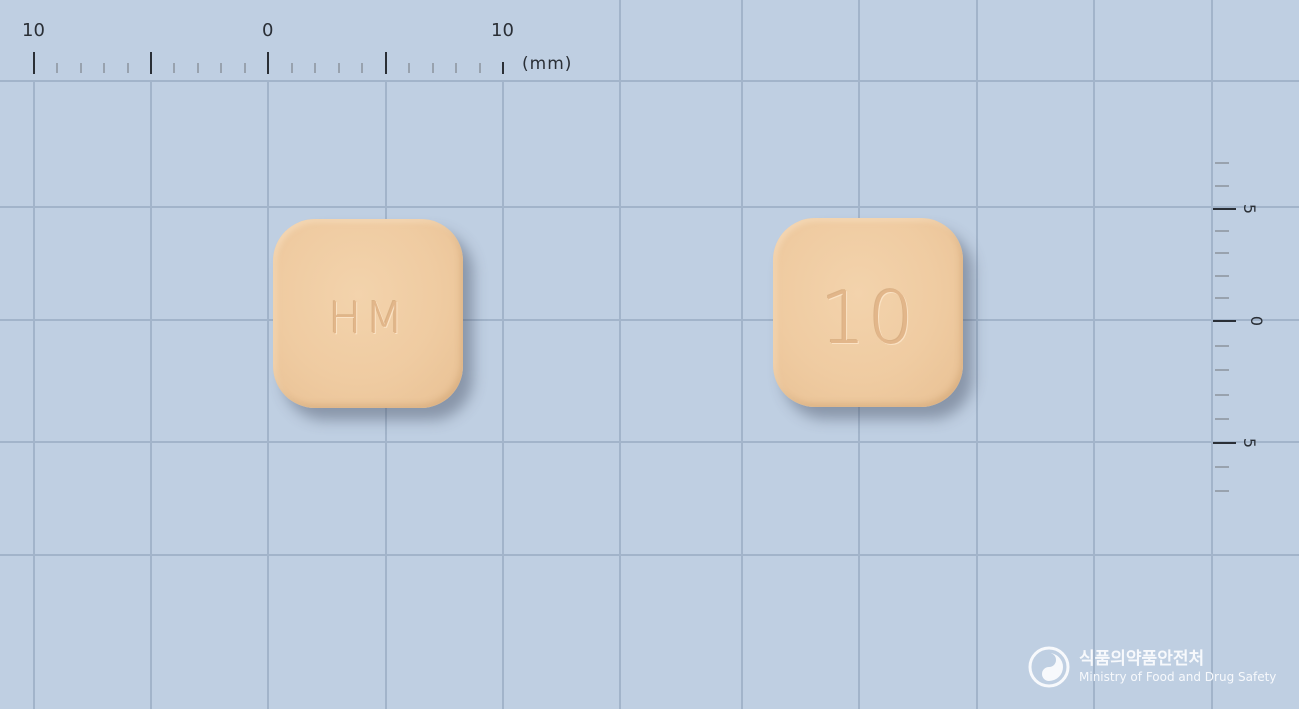 Image resolution: width=1299 pixels, height=709 pixels. What do you see at coordinates (502, 30) in the screenshot?
I see `ruler-top-label-right: 10` at bounding box center [502, 30].